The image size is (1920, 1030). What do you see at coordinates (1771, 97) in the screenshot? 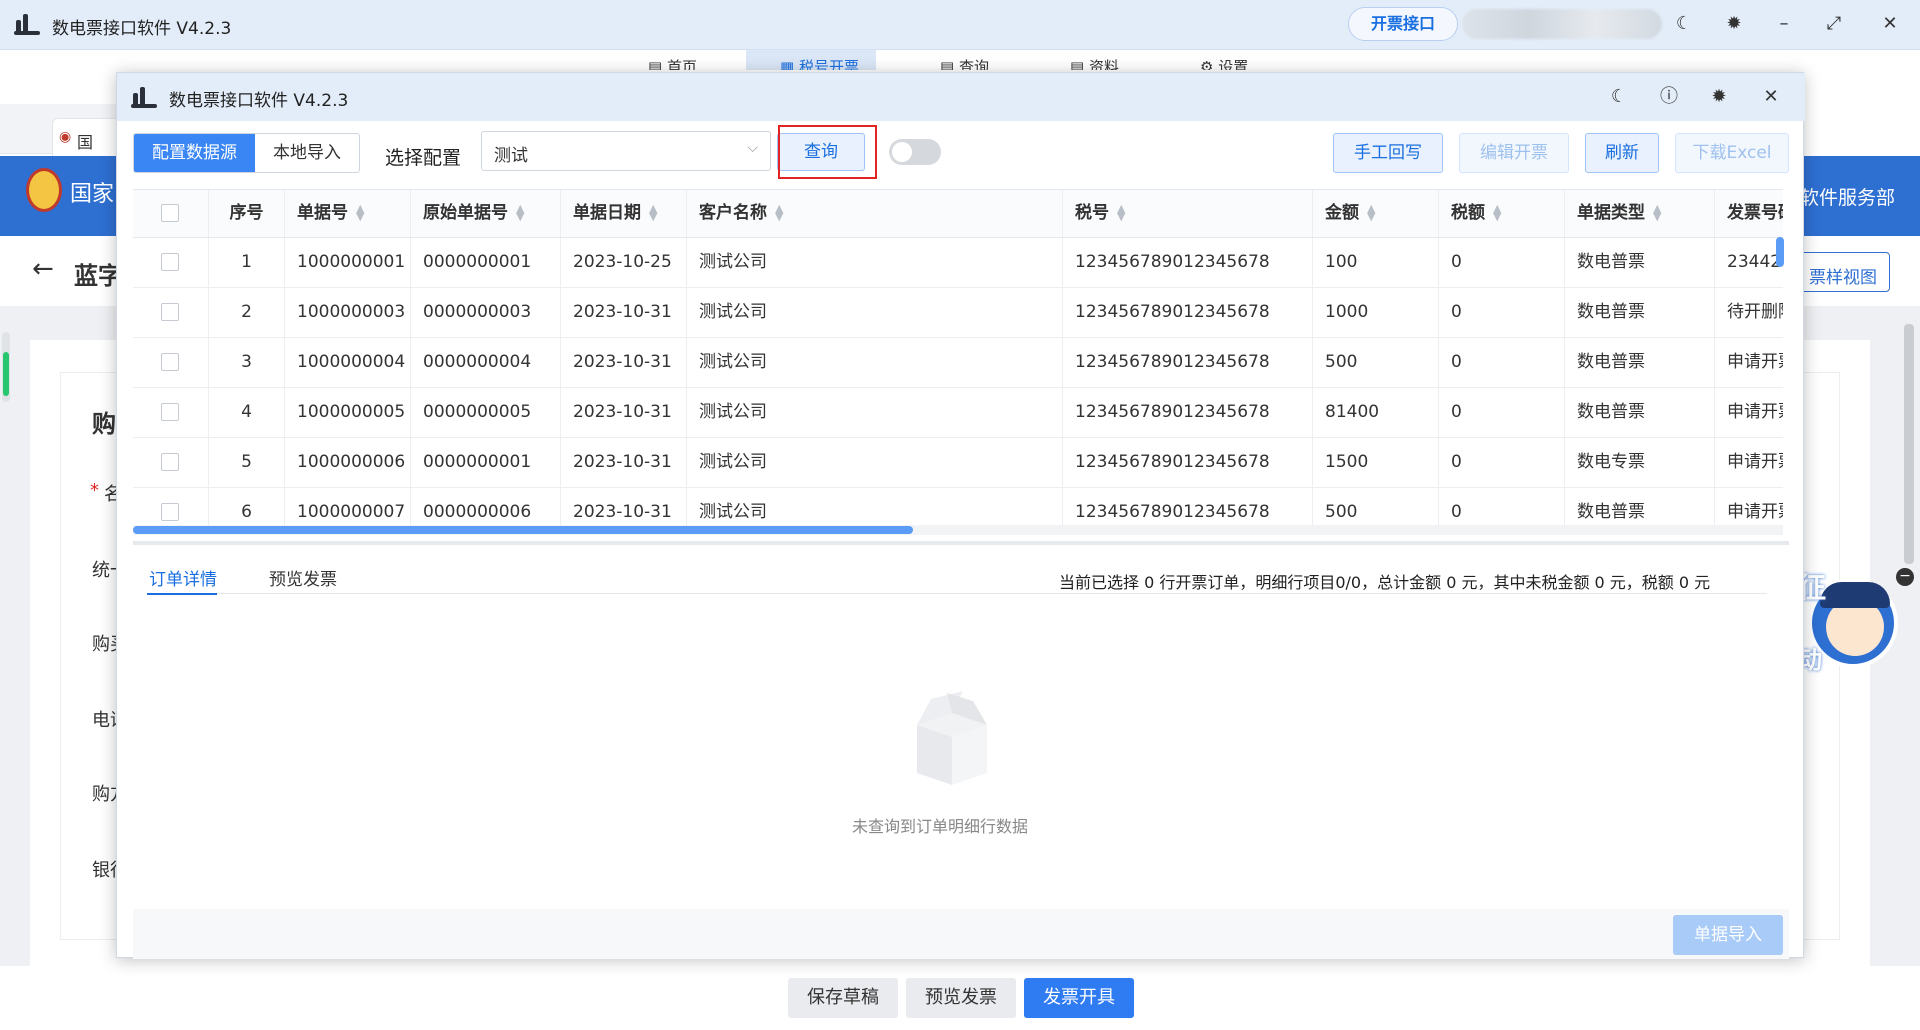
I see `close-modal-icon: ✕` at bounding box center [1771, 97].